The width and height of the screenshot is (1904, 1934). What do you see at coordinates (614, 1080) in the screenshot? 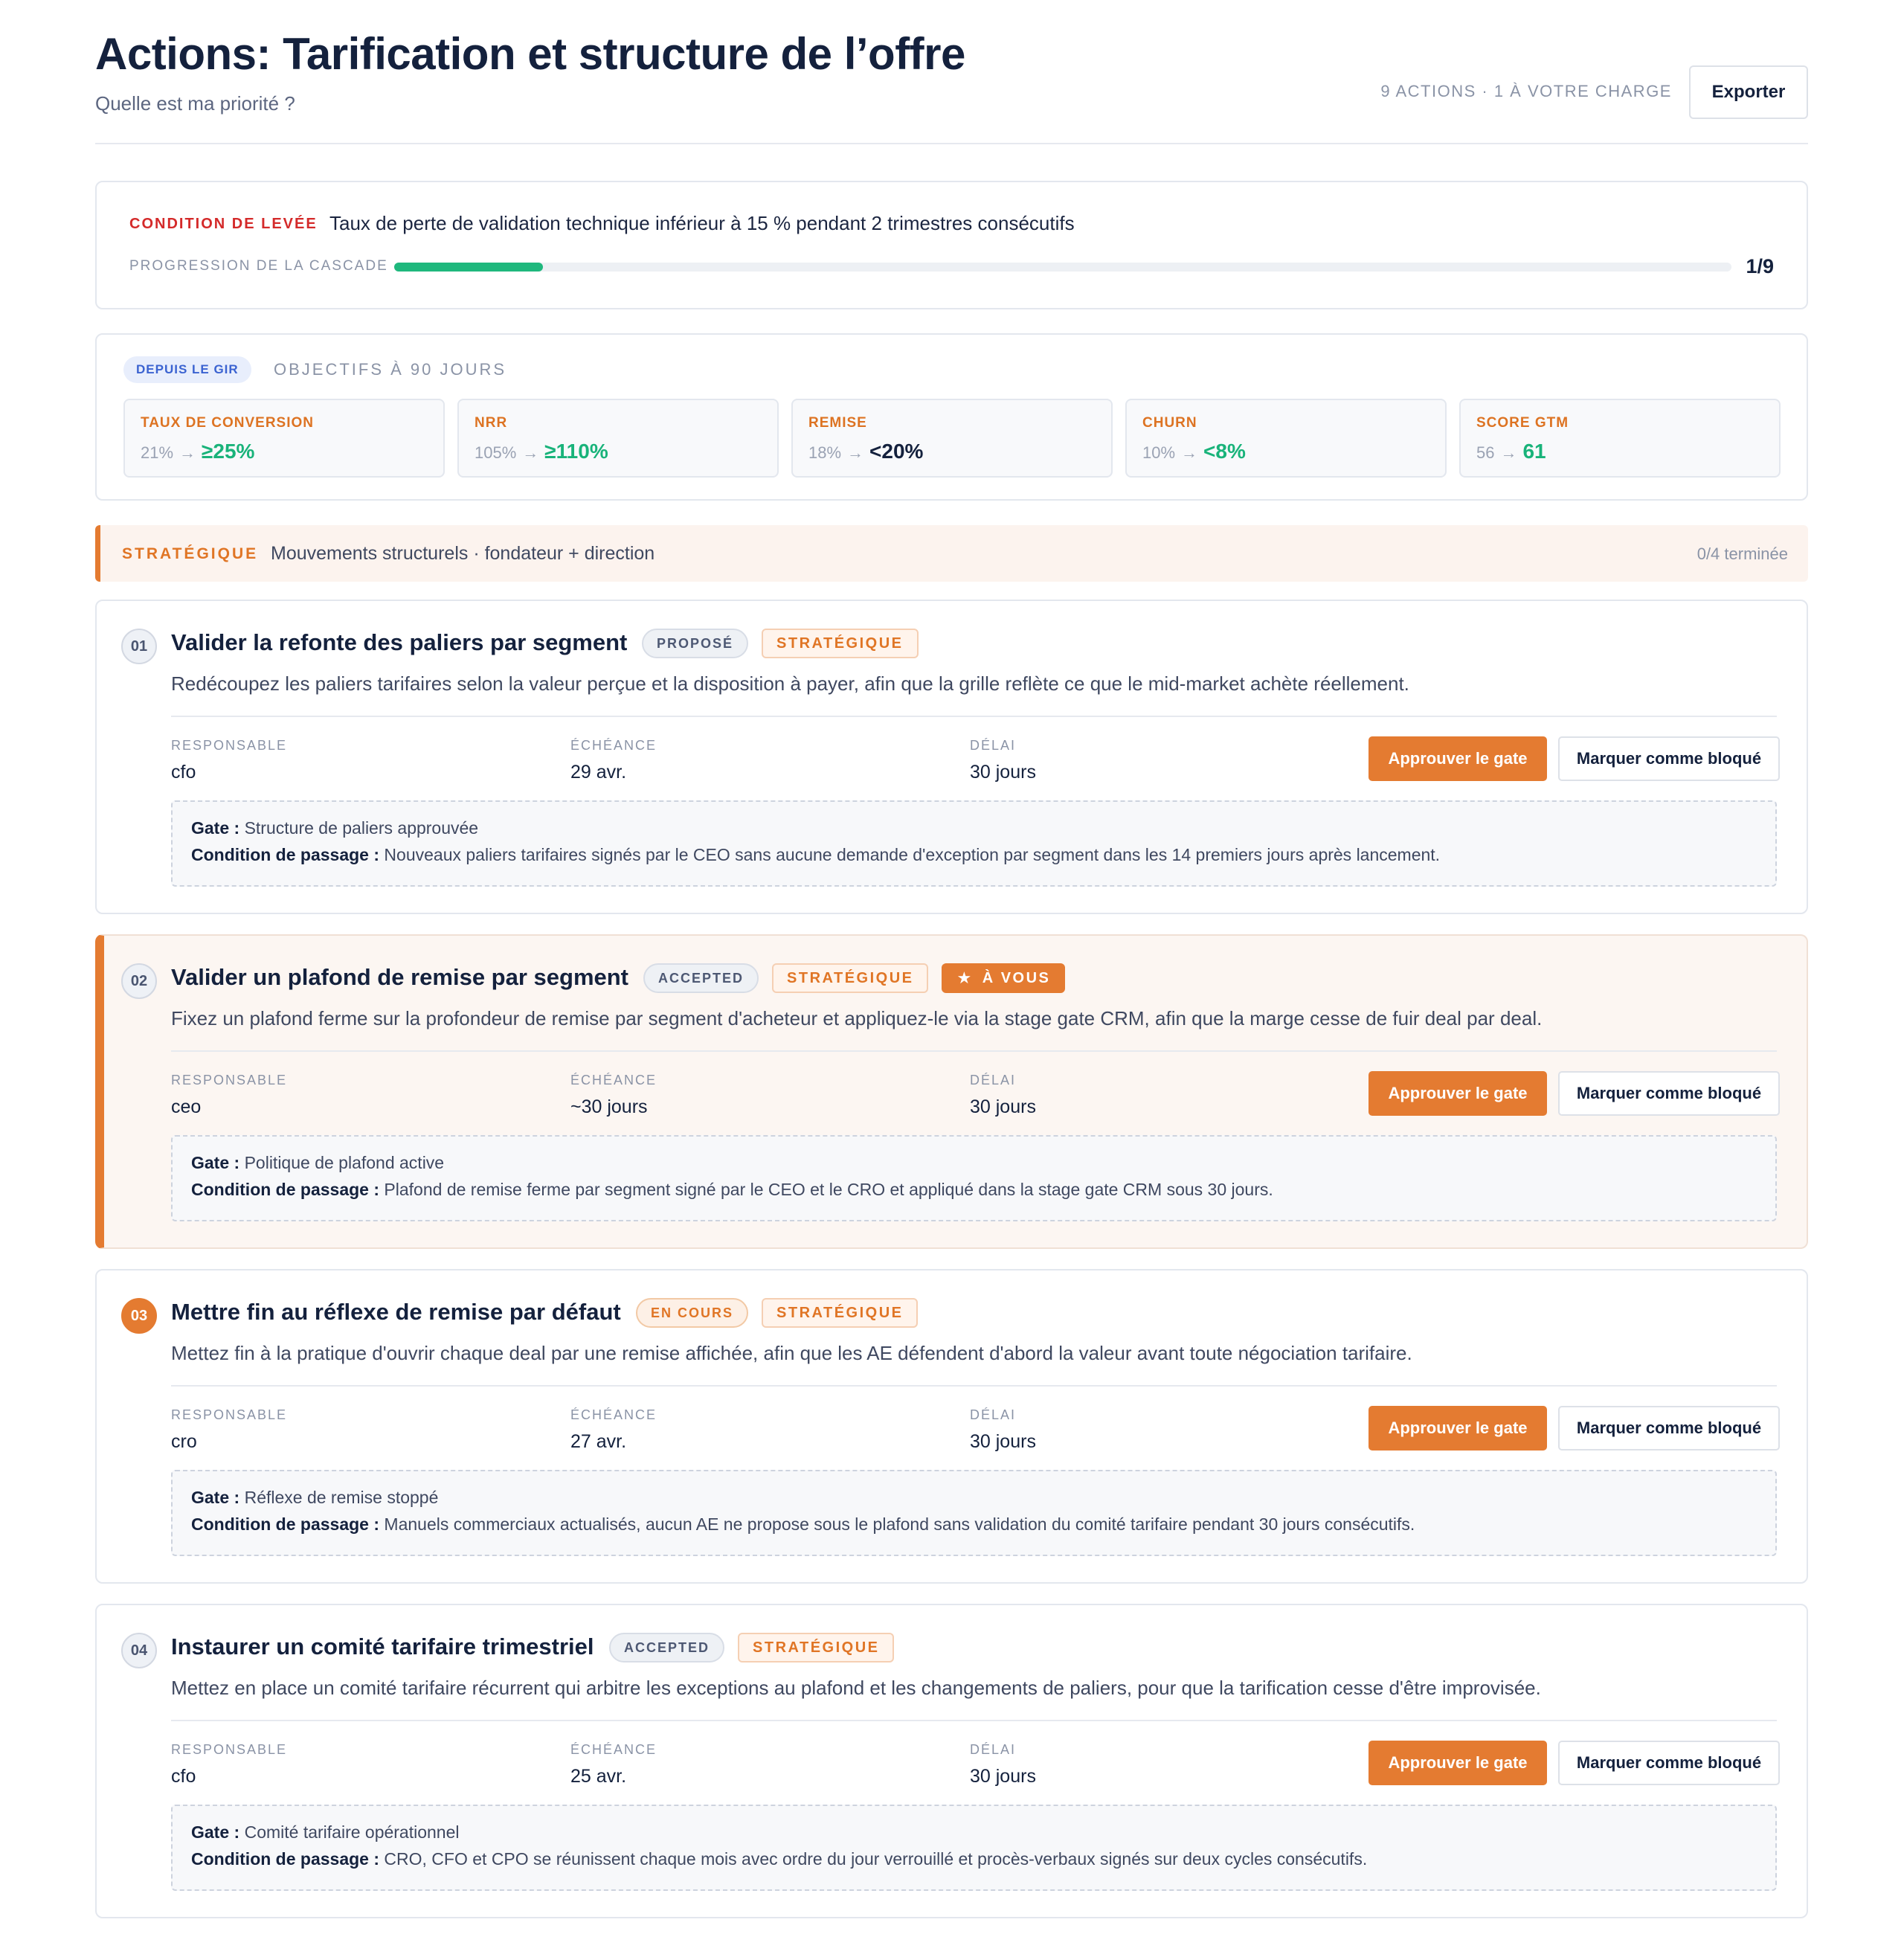
I see `due-date-label: ÉCHÉANCE` at bounding box center [614, 1080].